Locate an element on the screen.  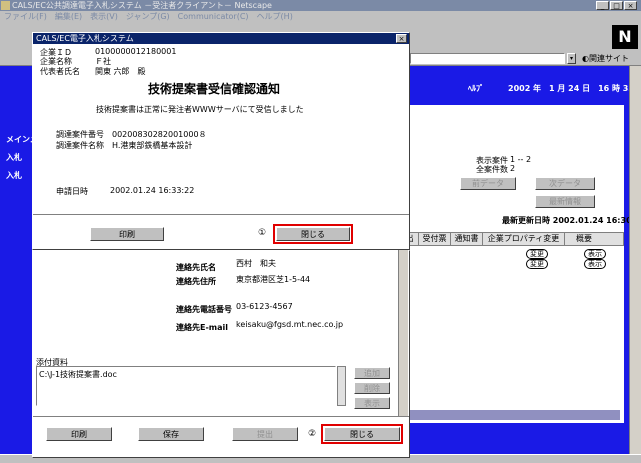
attachment-file: C:\J-1技術提案書.doc is located at coordinates (78, 374).